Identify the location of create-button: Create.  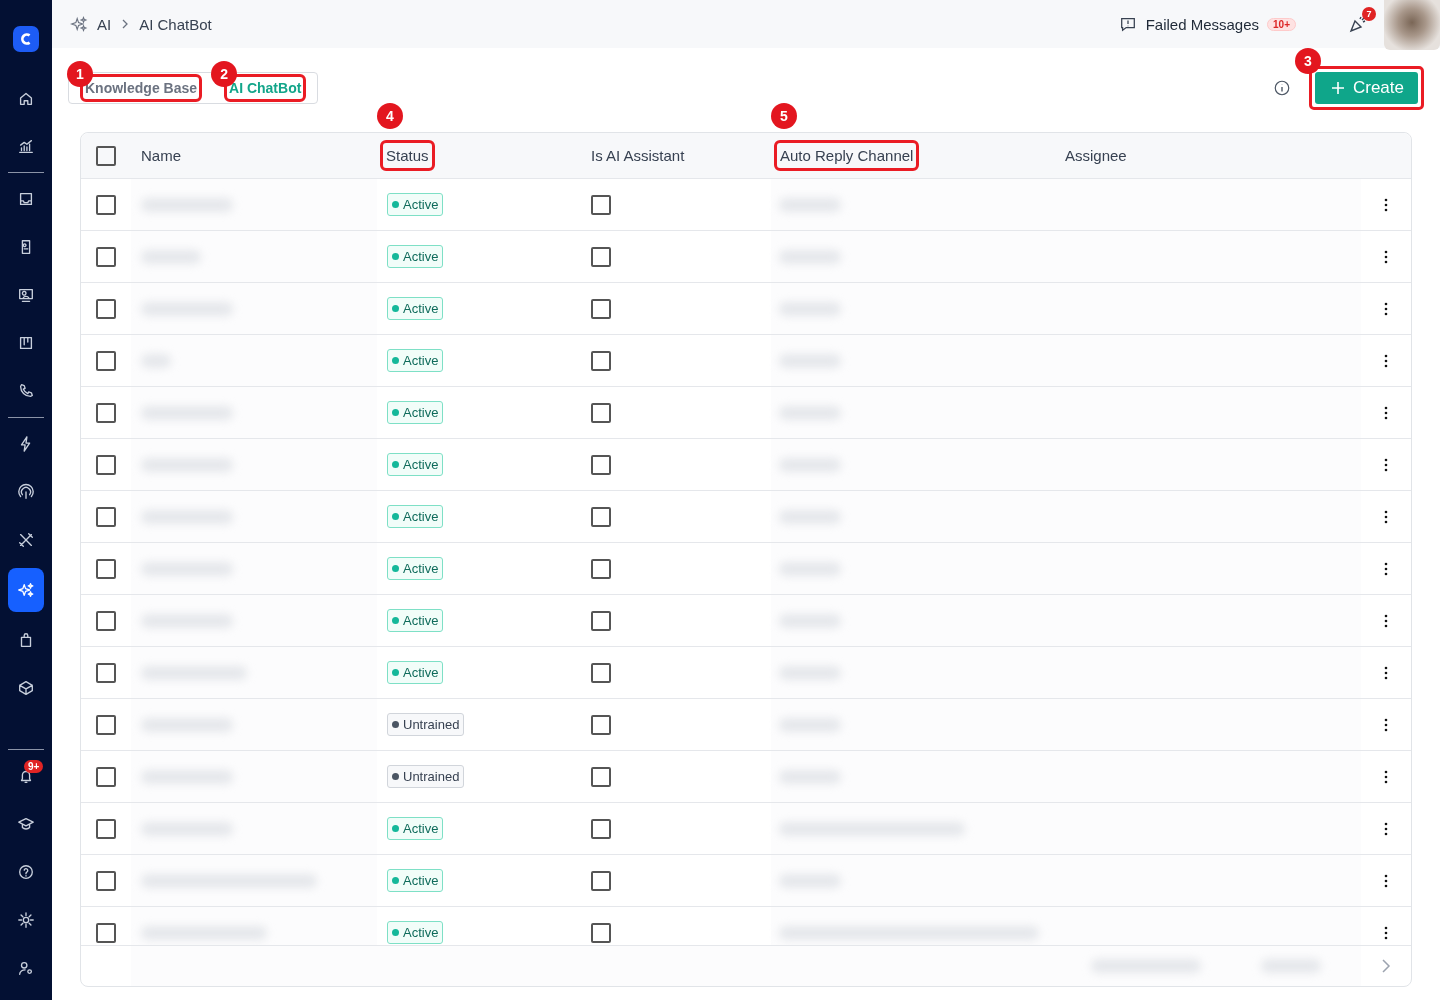
(1366, 88).